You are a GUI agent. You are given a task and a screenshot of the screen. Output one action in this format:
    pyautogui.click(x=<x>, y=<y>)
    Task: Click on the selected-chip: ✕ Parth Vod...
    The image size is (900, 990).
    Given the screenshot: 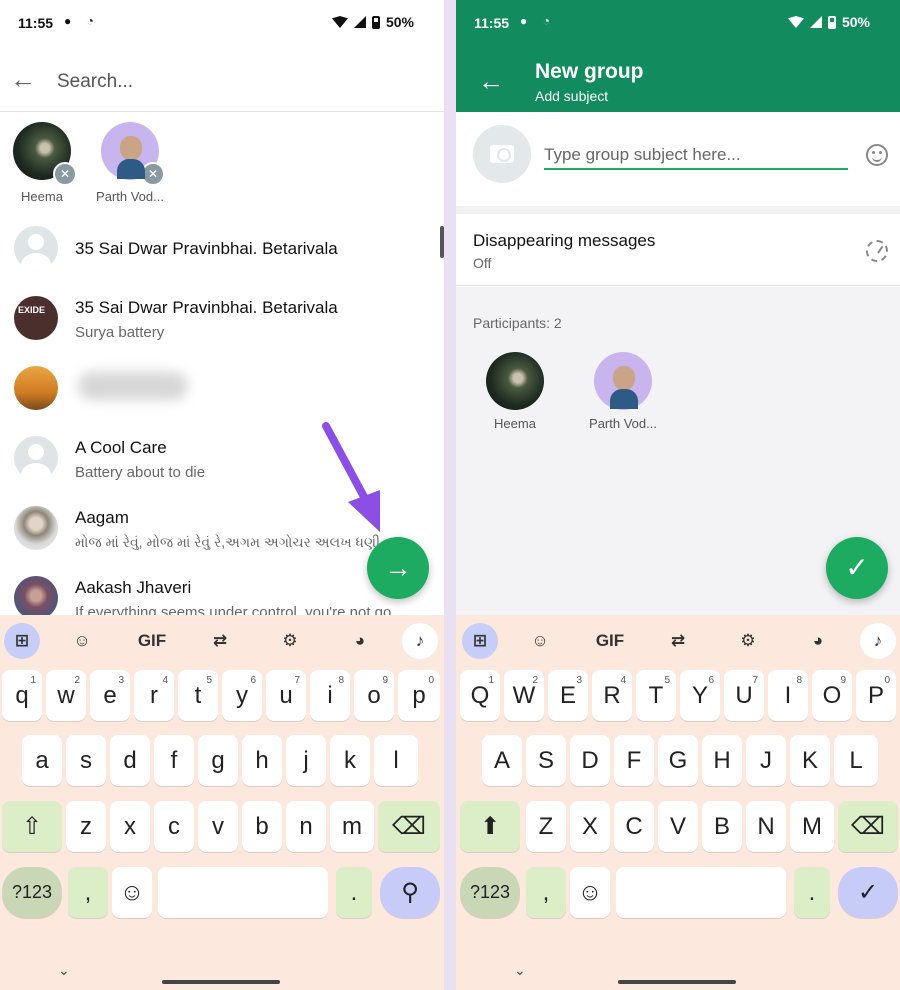 What is the action you would take?
    pyautogui.click(x=130, y=163)
    